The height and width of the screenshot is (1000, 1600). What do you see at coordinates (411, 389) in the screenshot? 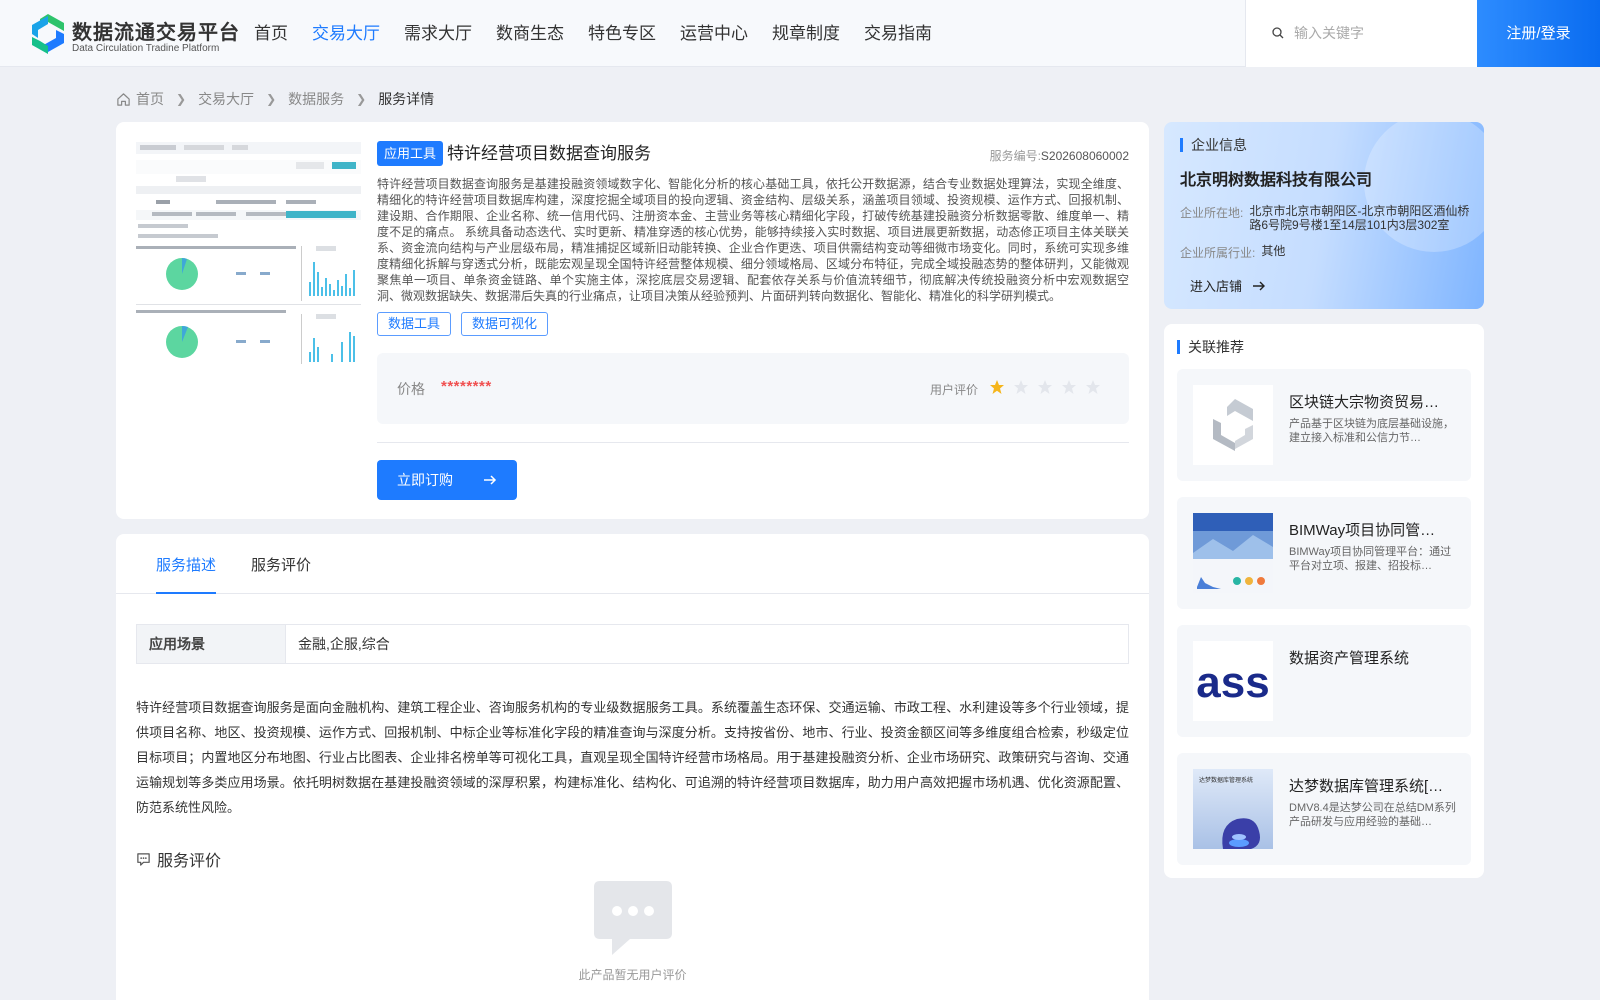
I see `price-label: 价格` at bounding box center [411, 389].